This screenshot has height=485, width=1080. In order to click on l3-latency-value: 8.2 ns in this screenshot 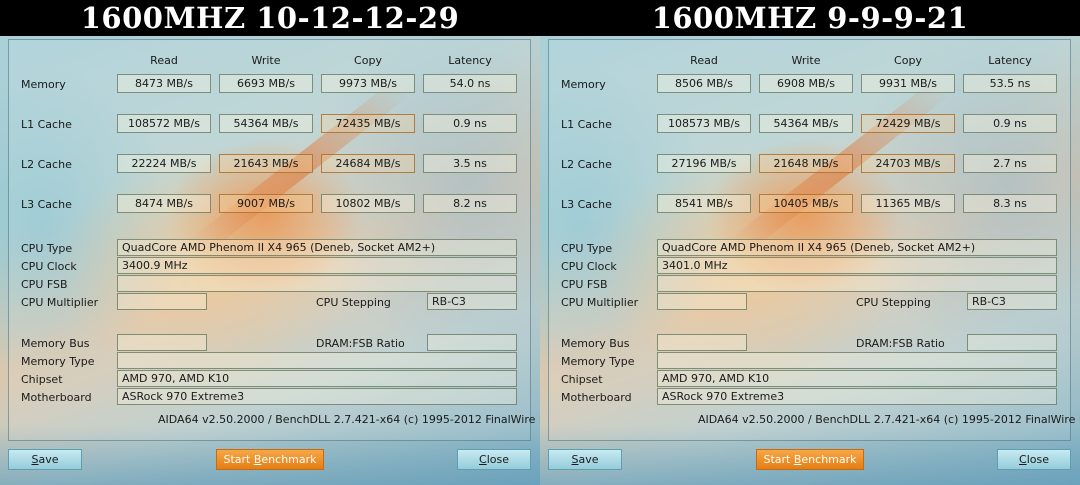, I will do `click(470, 203)`.